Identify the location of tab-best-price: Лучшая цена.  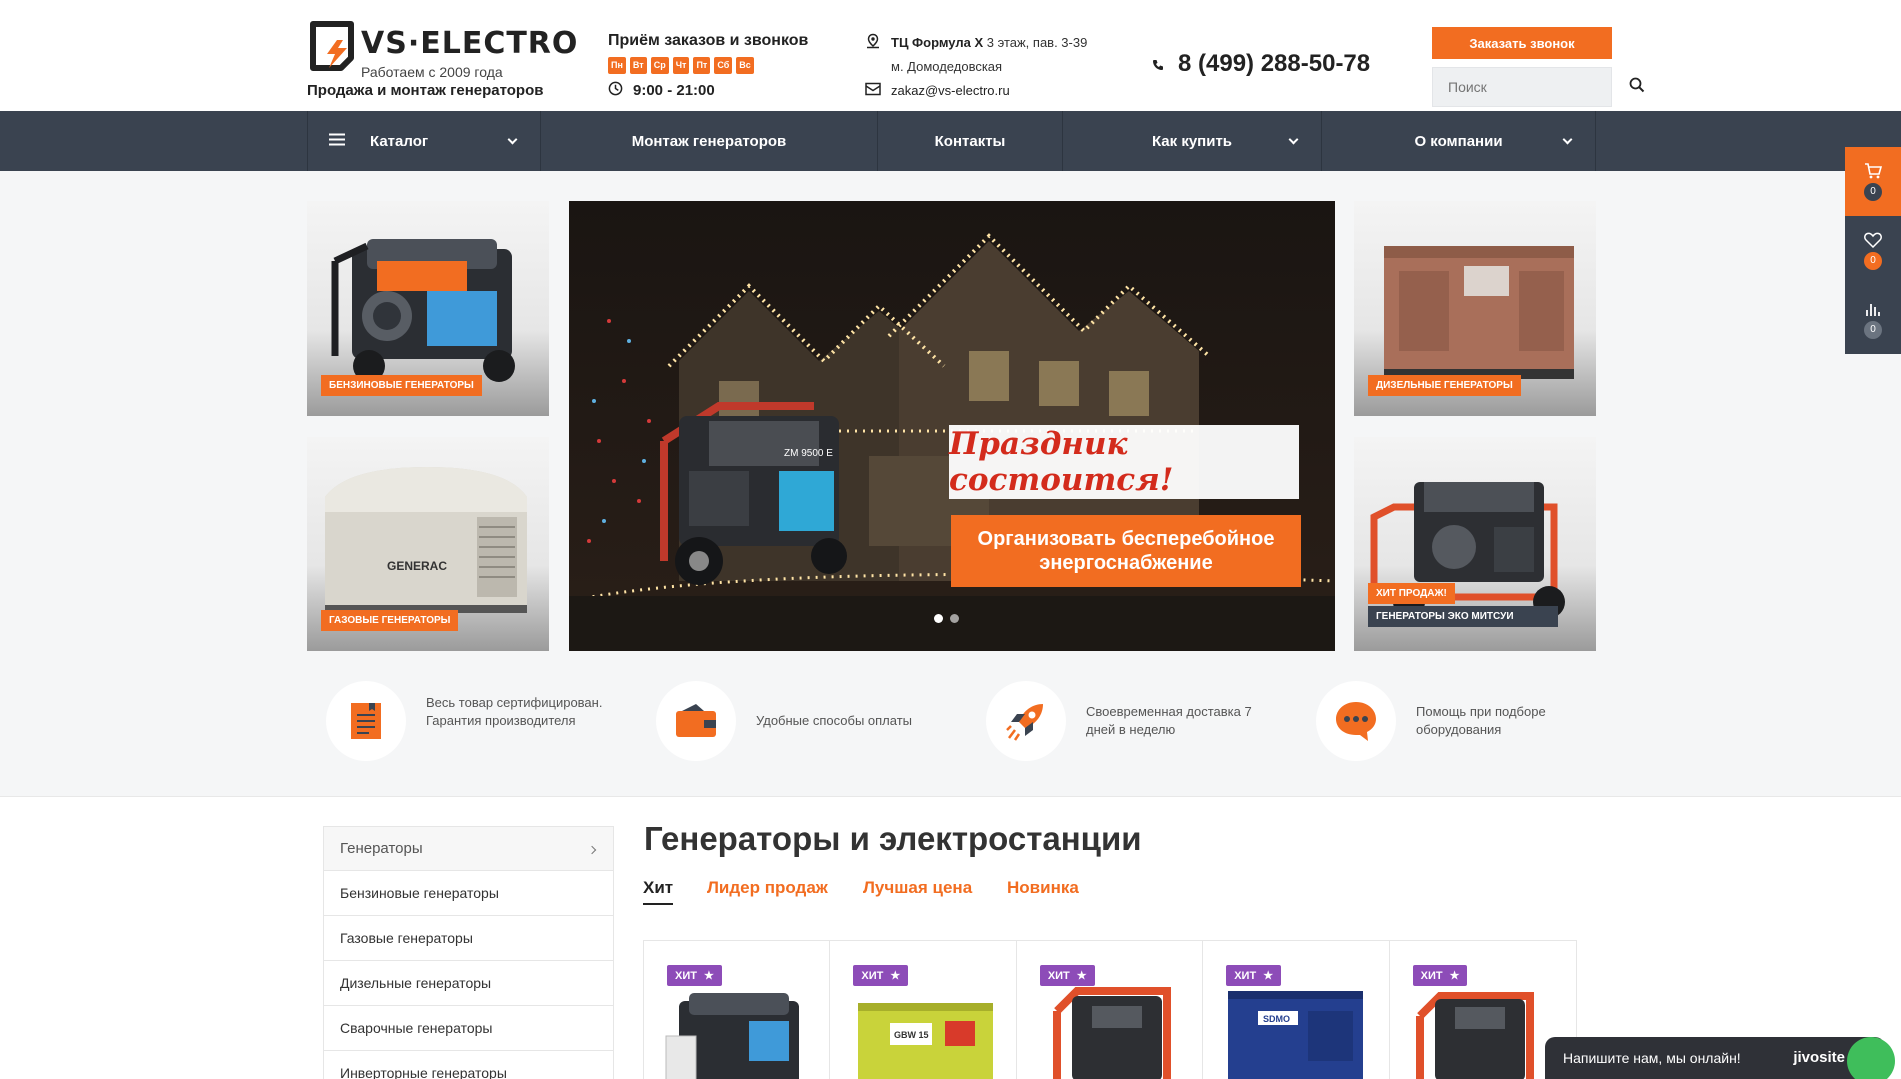
(917, 888).